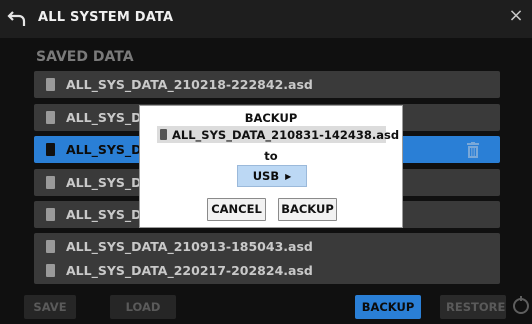  I want to click on restore-button: RESTORE, so click(473, 307).